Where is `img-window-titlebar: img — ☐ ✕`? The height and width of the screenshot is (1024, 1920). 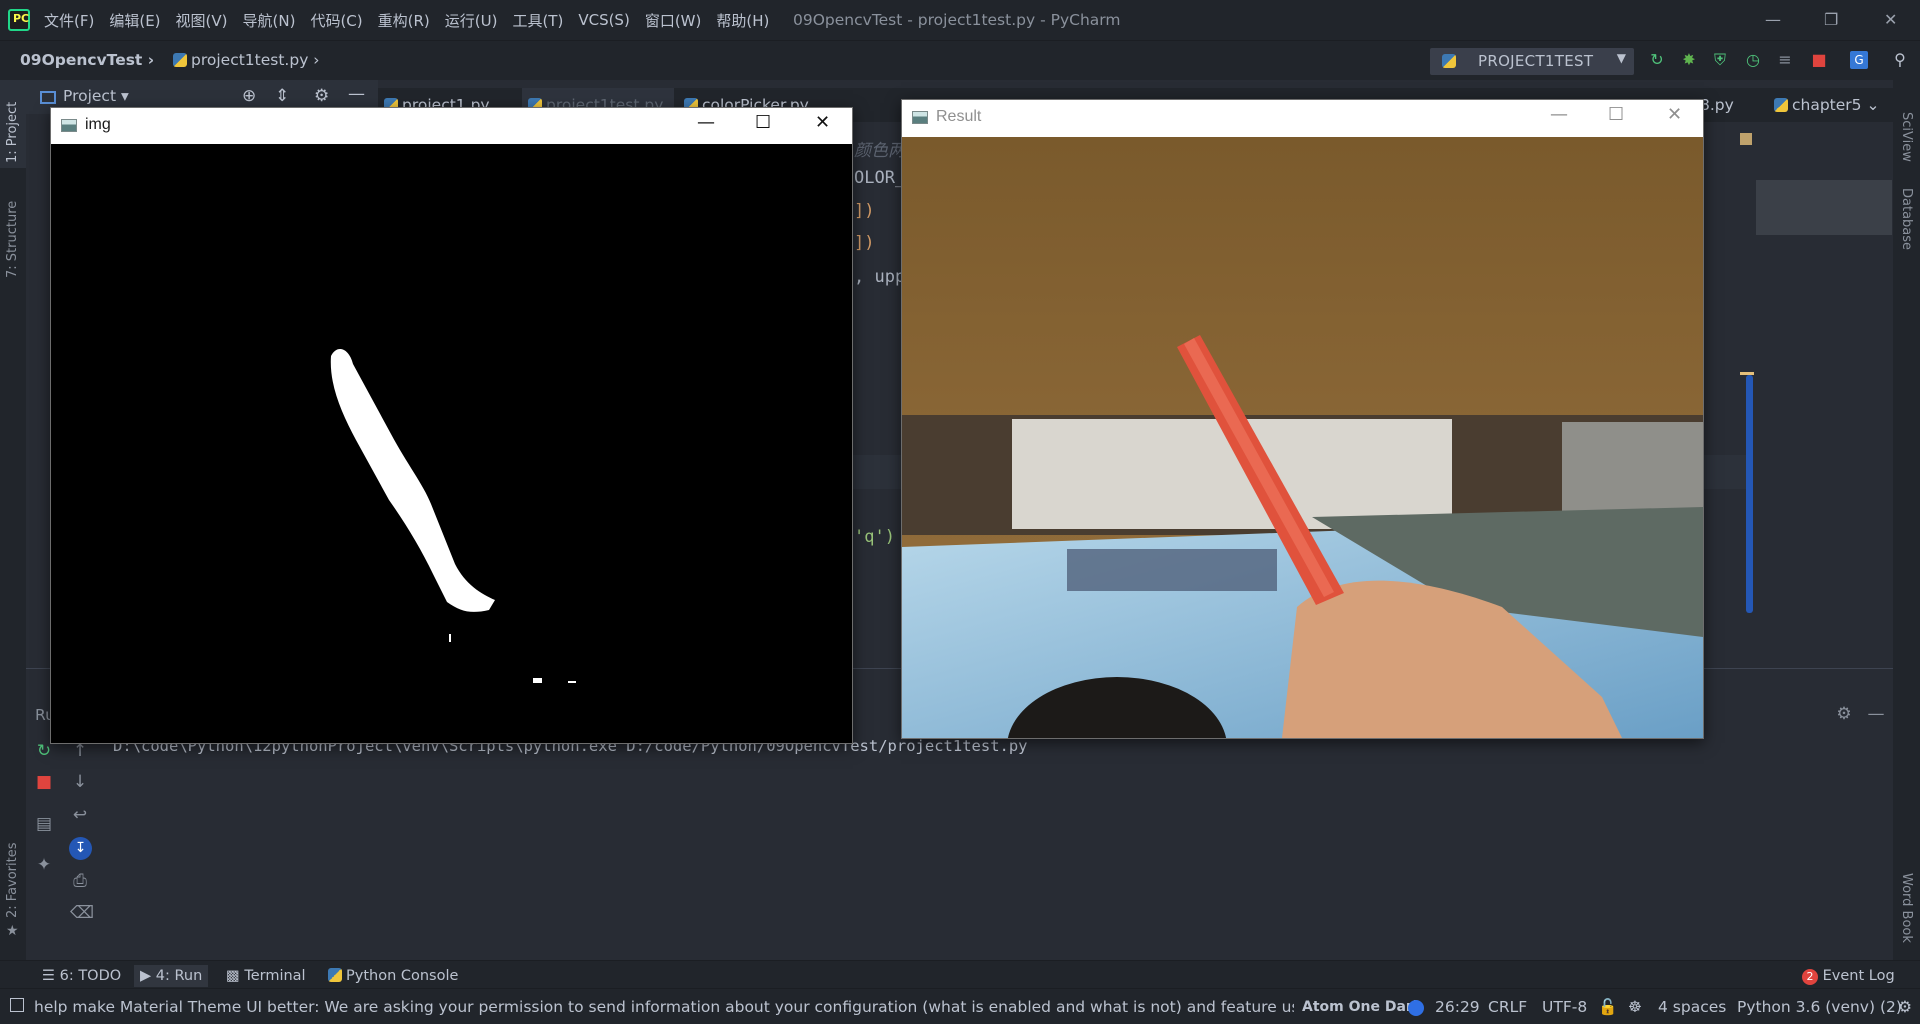
img-window-titlebar: img — ☐ ✕ is located at coordinates (451, 126).